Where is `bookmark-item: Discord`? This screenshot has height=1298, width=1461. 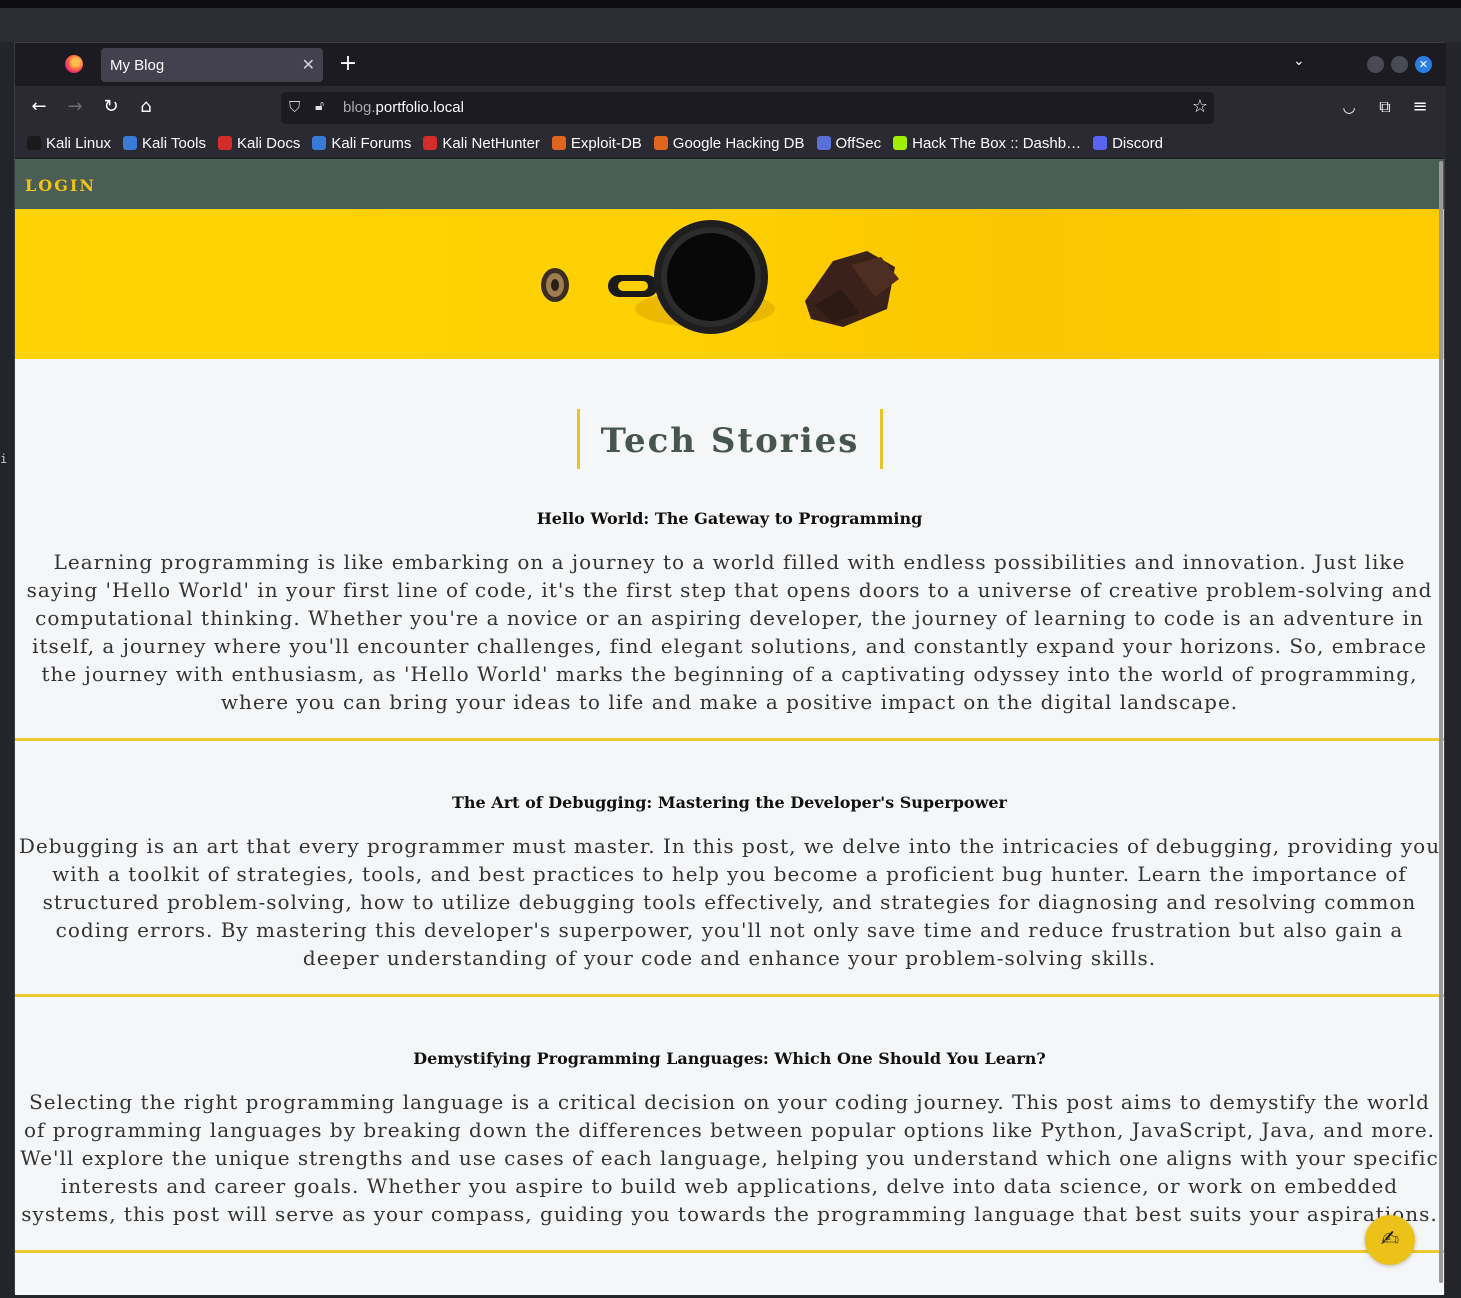
bookmark-item: Discord is located at coordinates (1128, 143).